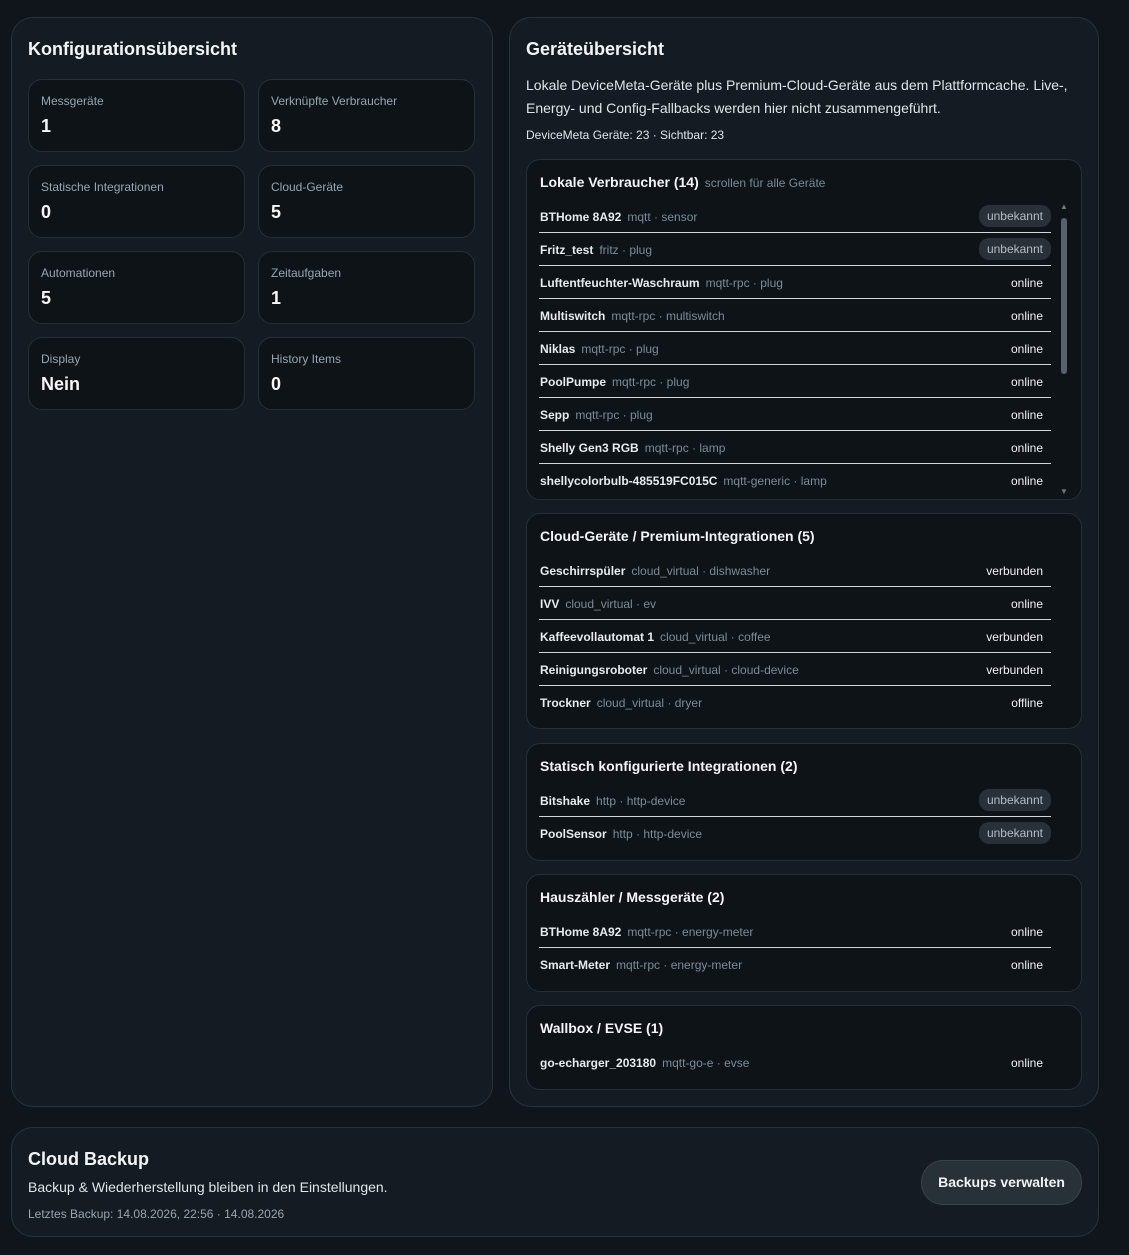 The image size is (1129, 1255). I want to click on stat-value: Nein, so click(61, 384).